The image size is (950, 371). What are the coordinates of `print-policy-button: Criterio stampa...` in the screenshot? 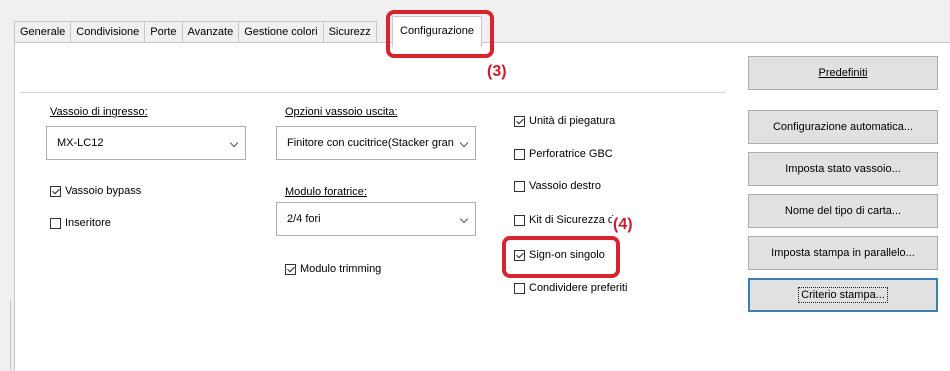 It's located at (843, 295).